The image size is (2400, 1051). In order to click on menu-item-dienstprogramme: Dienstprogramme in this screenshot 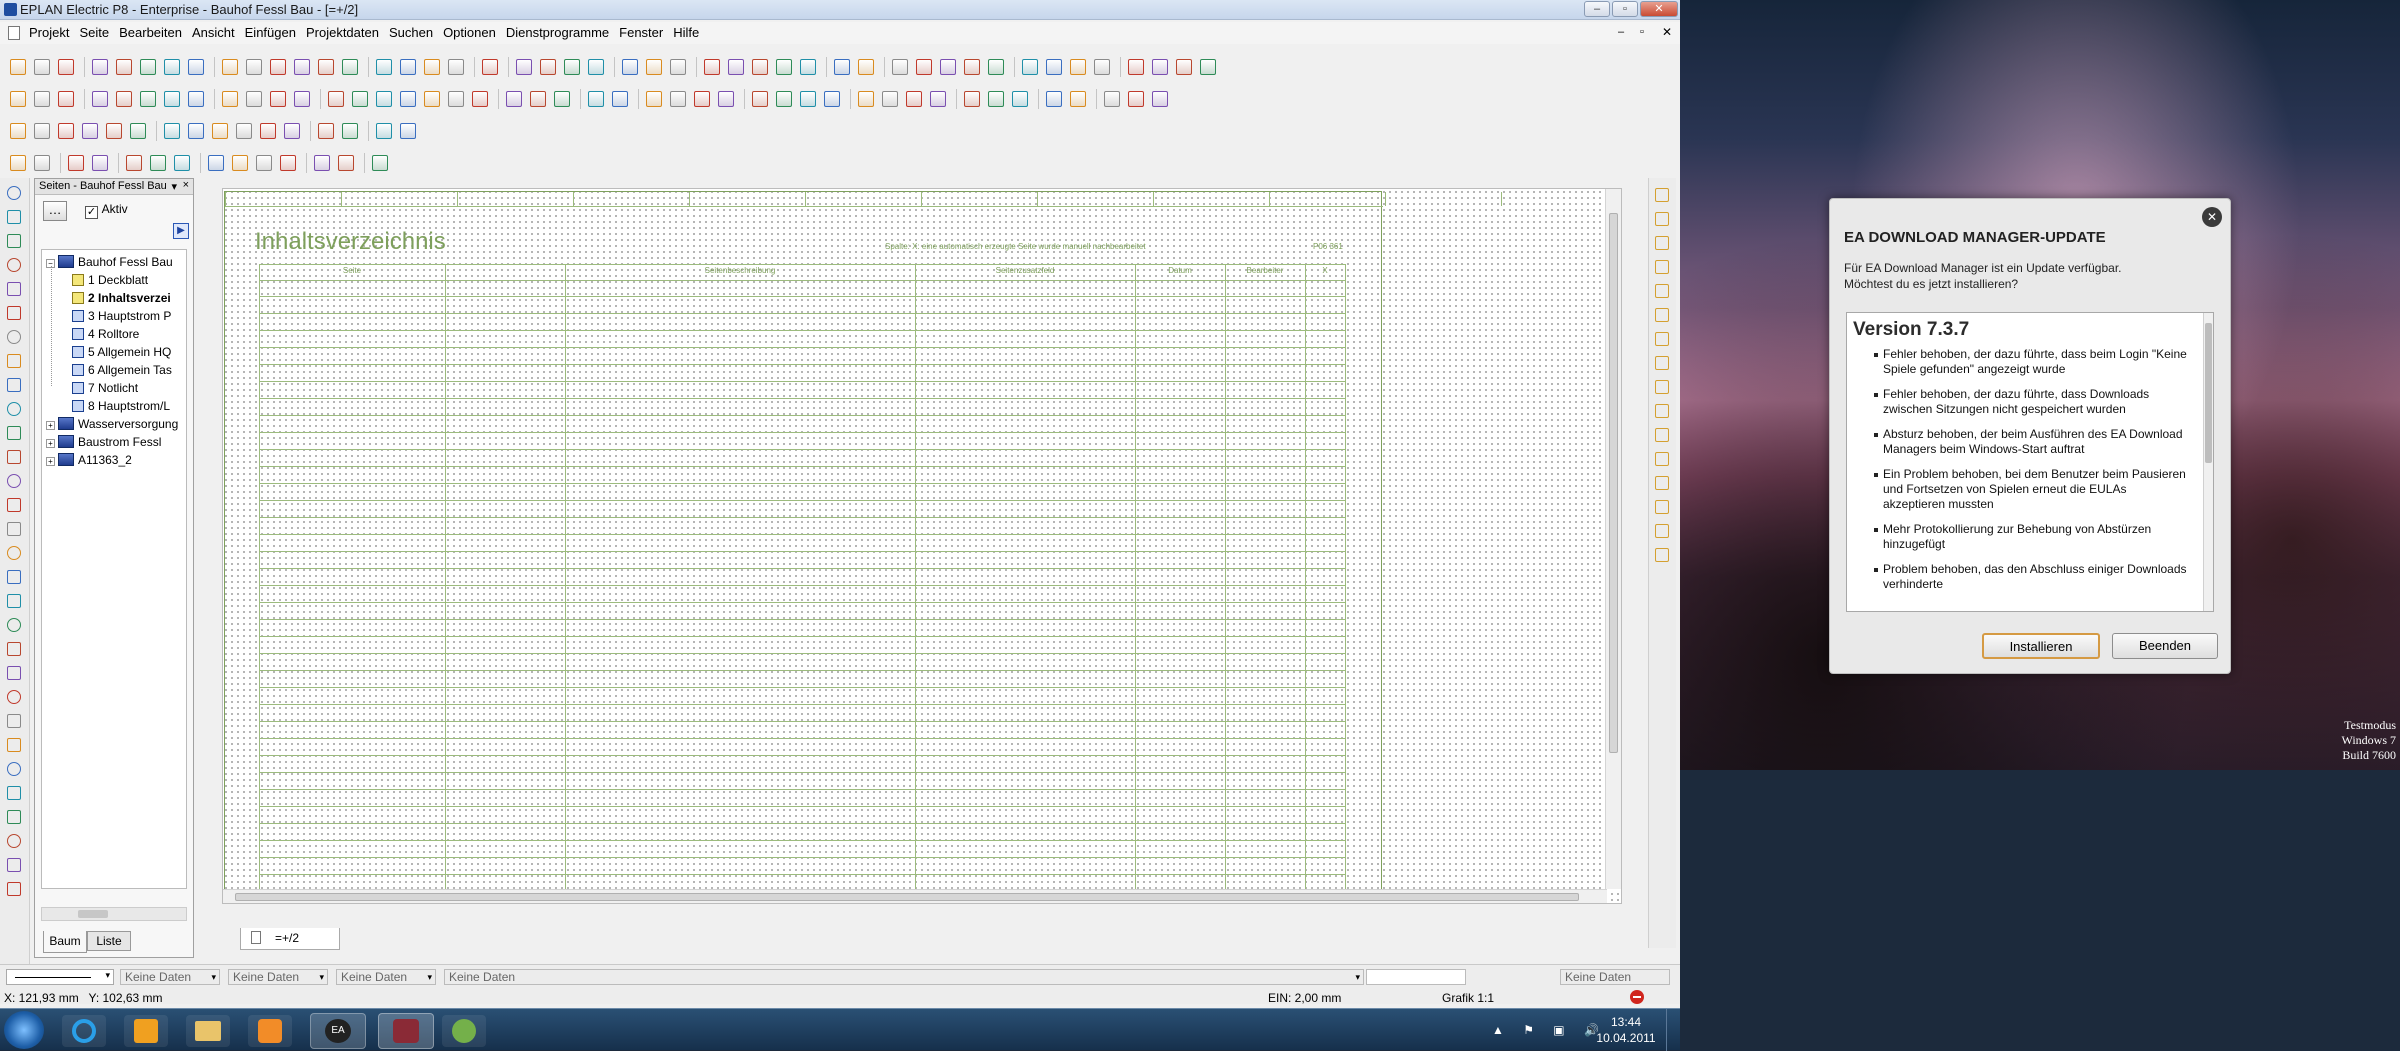, I will do `click(557, 32)`.